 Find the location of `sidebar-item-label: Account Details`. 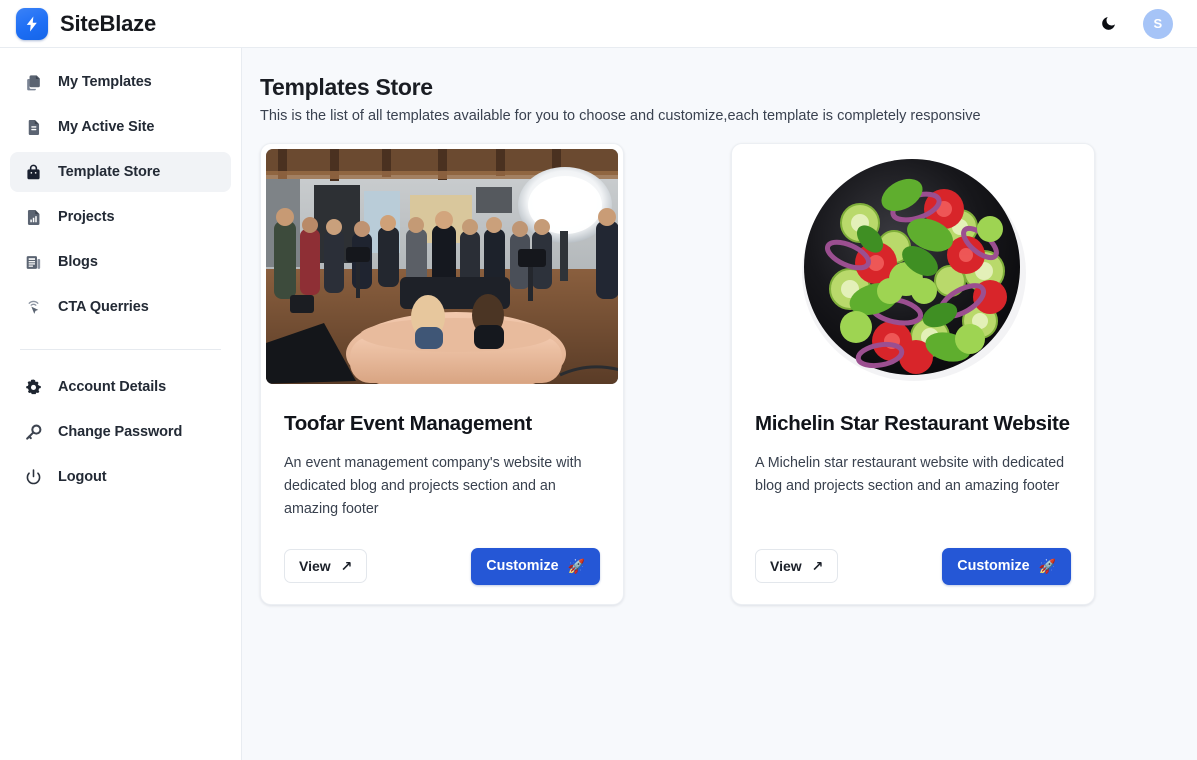

sidebar-item-label: Account Details is located at coordinates (112, 387).